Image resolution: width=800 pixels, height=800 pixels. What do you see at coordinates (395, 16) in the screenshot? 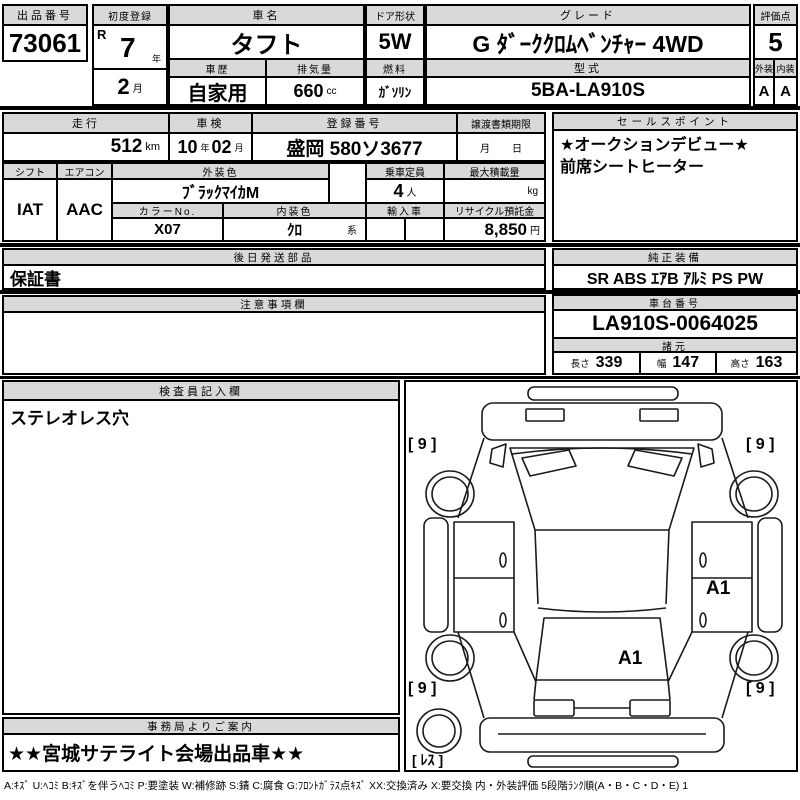
I see `door-shape-label: ドア形状` at bounding box center [395, 16].